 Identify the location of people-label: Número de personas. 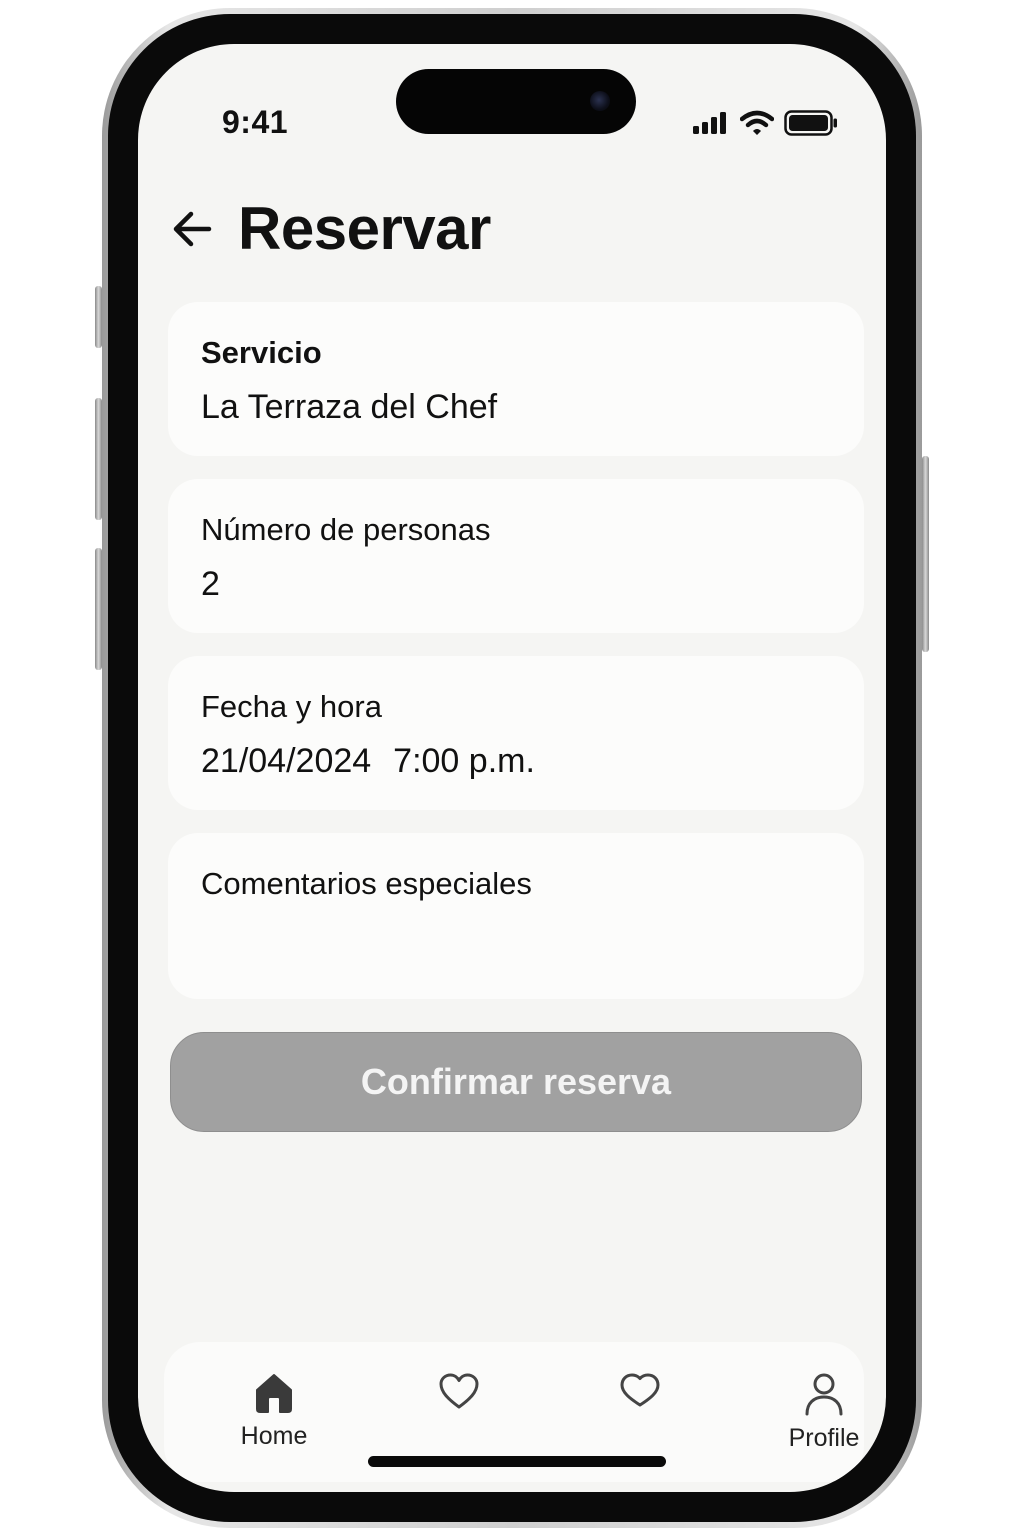
(346, 529).